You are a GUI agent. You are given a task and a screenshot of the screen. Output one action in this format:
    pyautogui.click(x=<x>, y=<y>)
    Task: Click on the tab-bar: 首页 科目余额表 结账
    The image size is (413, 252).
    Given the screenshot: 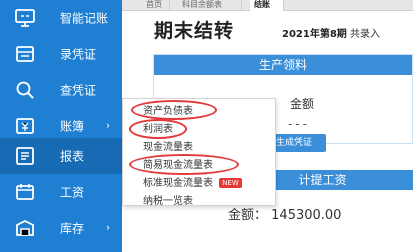 What is the action you would take?
    pyautogui.click(x=267, y=5)
    